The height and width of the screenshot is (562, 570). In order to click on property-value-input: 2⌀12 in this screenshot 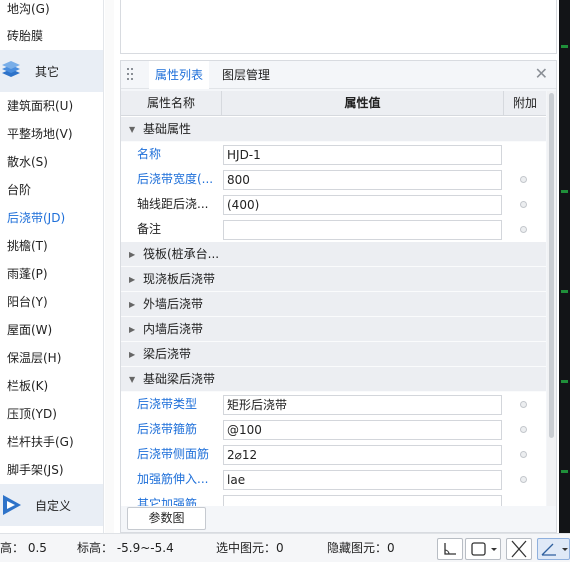, I will do `click(362, 455)`.